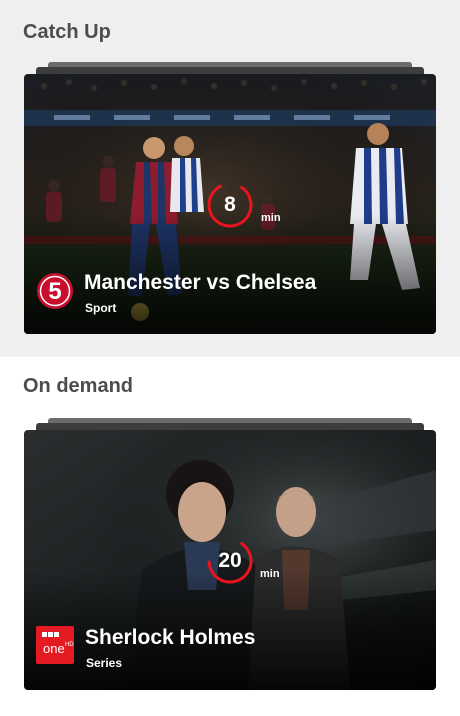 This screenshot has width=460, height=716. I want to click on countdown-timer: 20, so click(230, 561).